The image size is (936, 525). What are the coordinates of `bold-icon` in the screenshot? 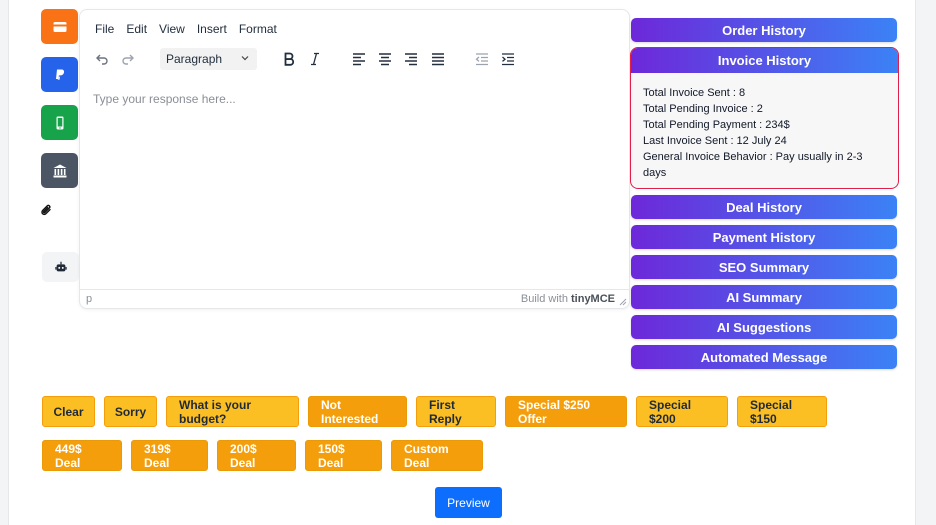 It's located at (289, 59).